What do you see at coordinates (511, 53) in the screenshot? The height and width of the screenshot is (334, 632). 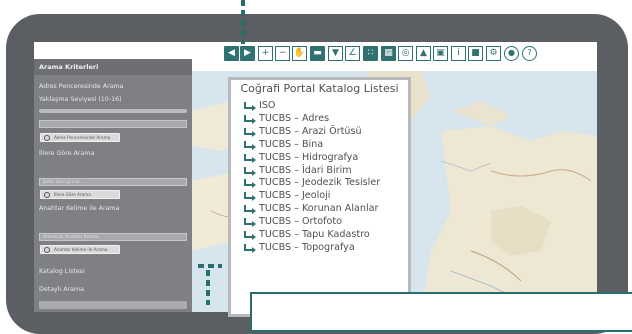 I see `user-icon: ●` at bounding box center [511, 53].